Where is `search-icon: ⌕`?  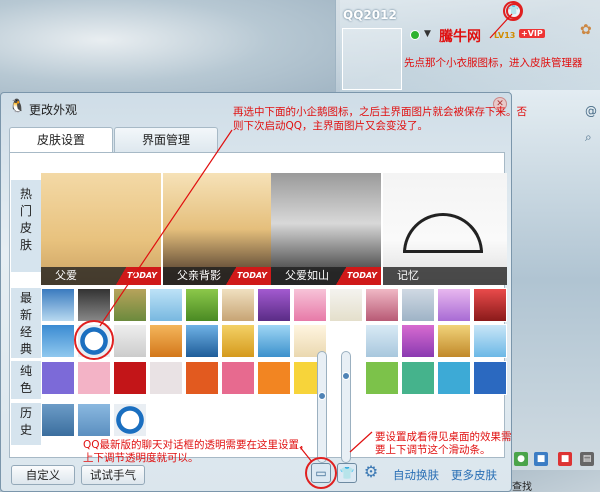 search-icon: ⌕ is located at coordinates (592, 137).